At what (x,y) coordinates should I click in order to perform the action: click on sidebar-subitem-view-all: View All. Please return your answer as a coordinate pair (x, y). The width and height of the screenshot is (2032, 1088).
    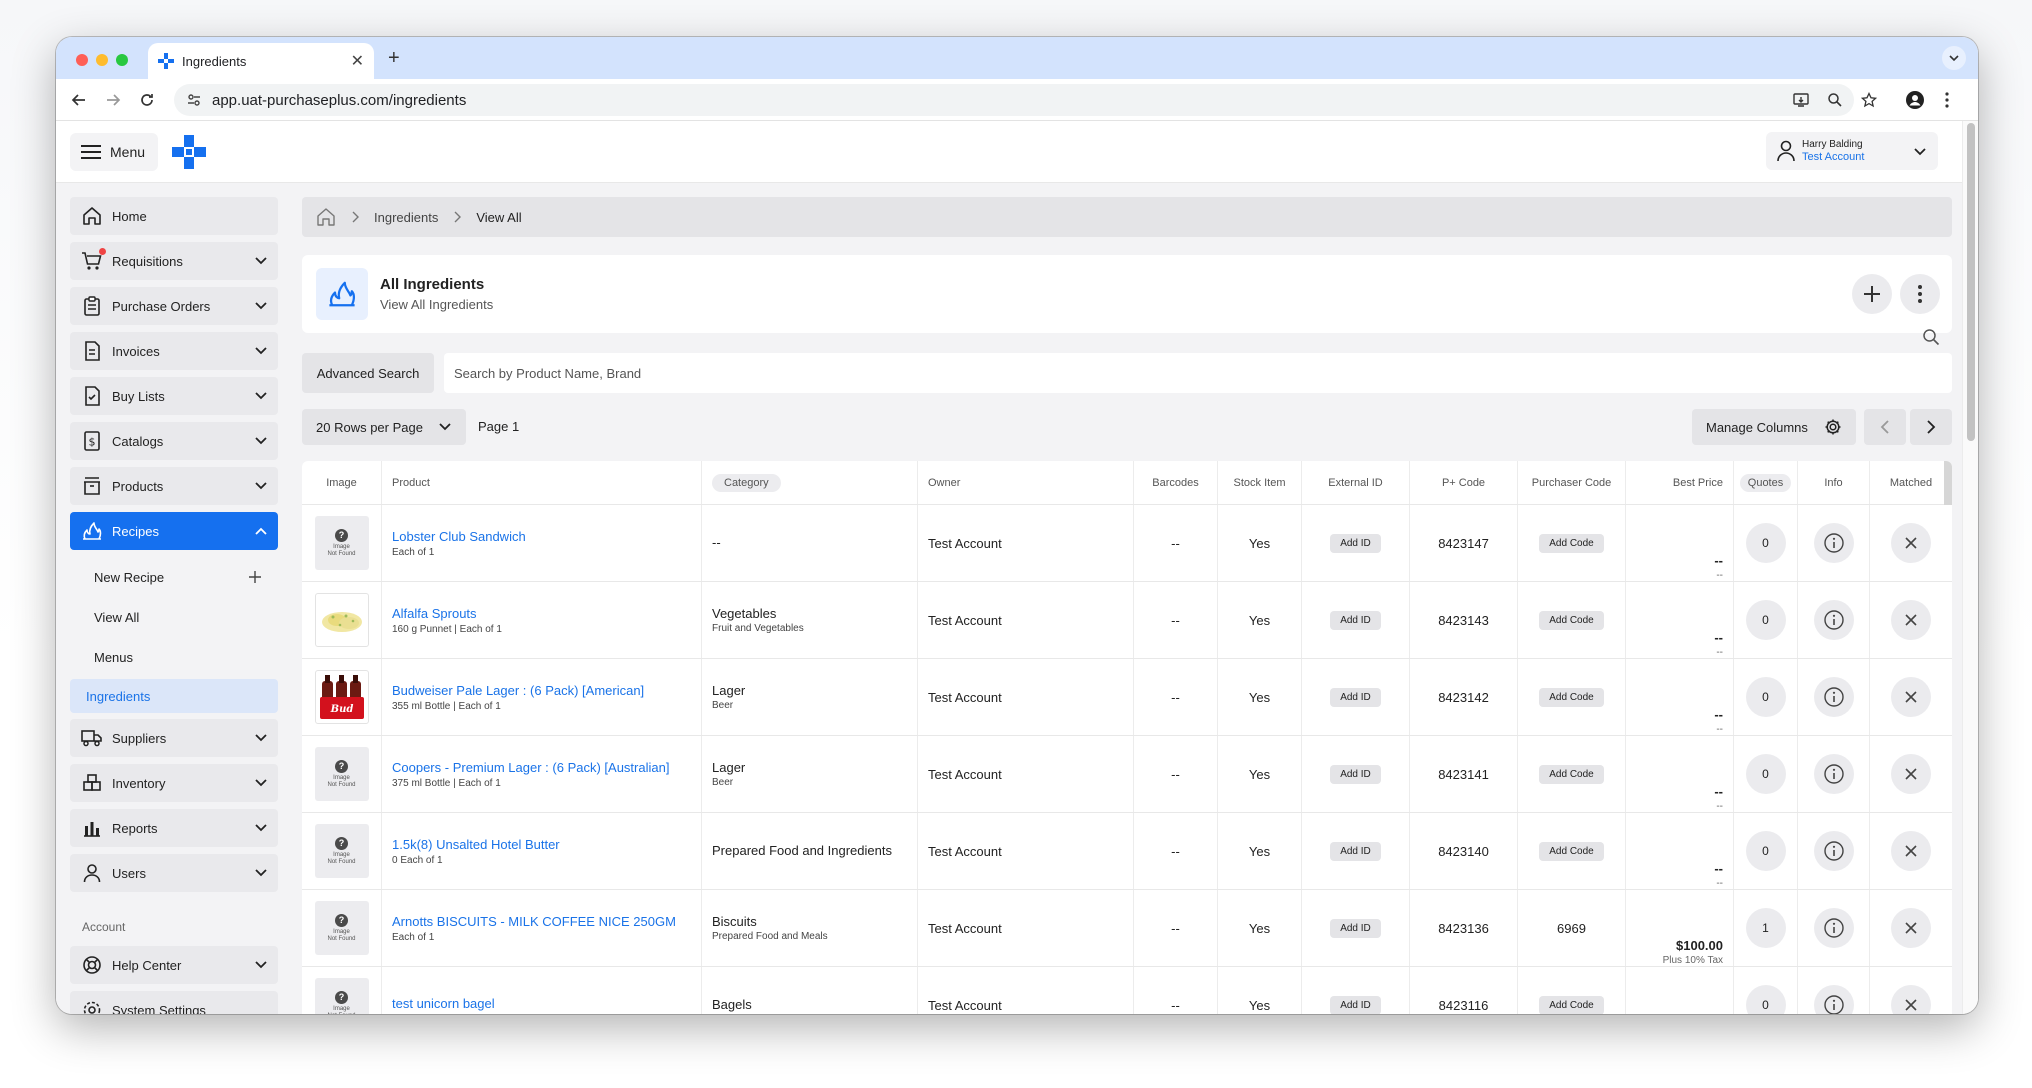
    Looking at the image, I should click on (174, 617).